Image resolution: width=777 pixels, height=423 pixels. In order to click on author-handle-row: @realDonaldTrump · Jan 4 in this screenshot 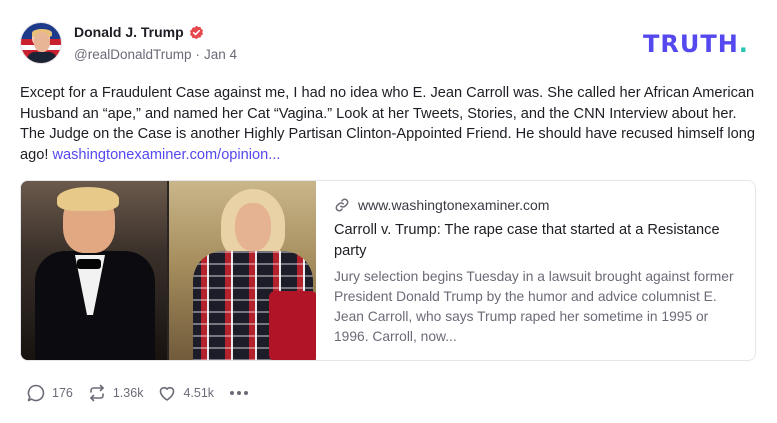, I will do `click(155, 54)`.